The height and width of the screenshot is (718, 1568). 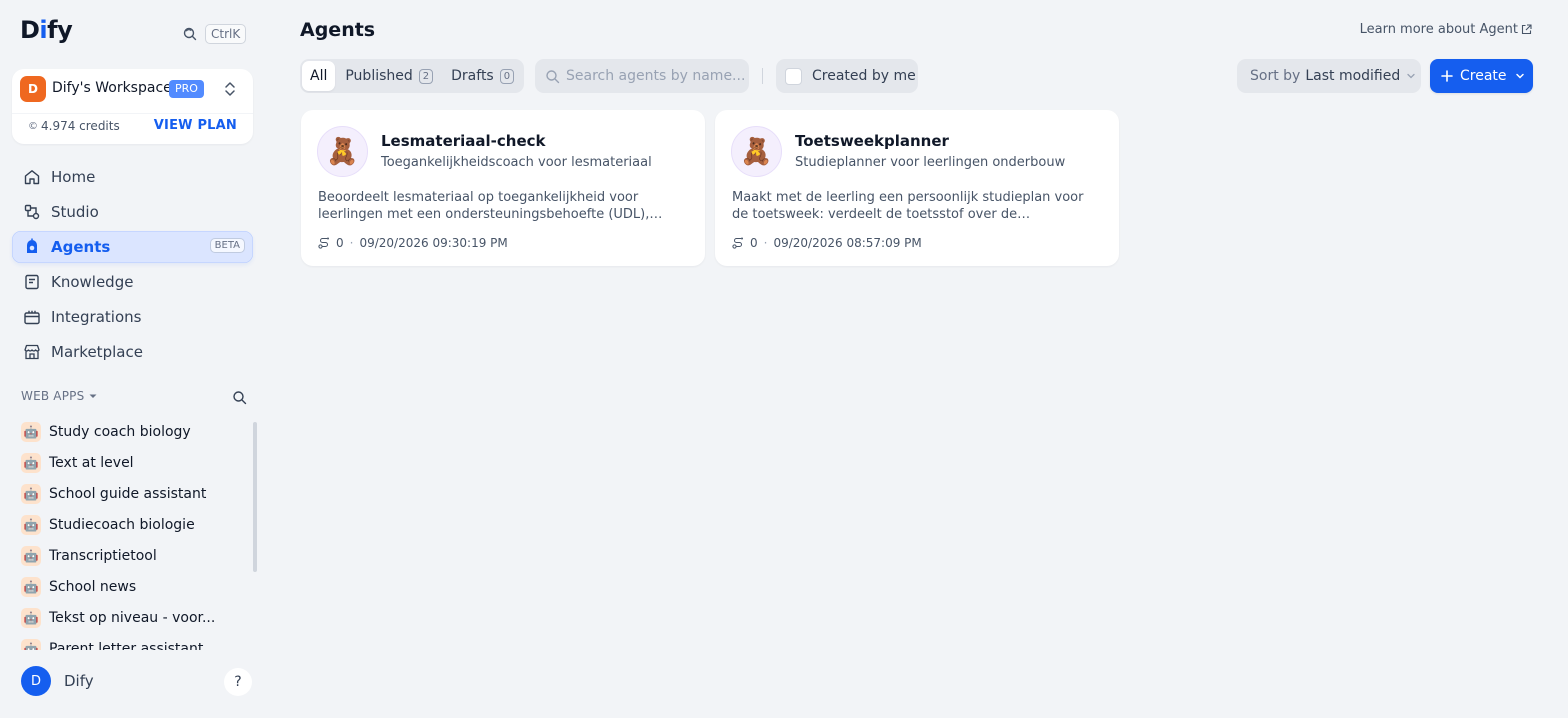 I want to click on nav-item-integrations: Integrations, so click(x=132, y=317).